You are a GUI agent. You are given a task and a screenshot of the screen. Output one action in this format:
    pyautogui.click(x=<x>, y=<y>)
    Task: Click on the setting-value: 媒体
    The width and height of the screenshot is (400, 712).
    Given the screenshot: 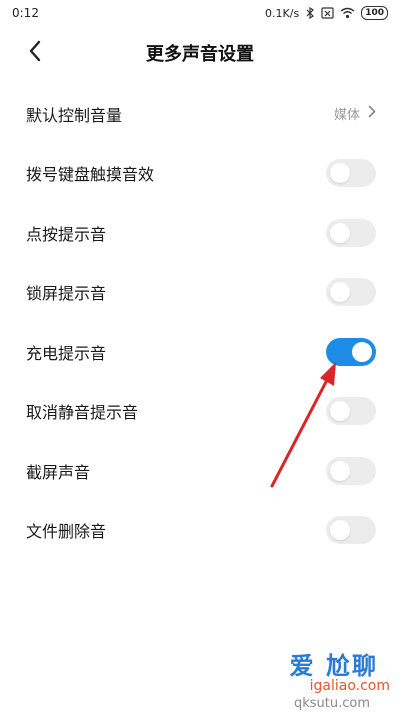 What is the action you would take?
    pyautogui.click(x=355, y=113)
    